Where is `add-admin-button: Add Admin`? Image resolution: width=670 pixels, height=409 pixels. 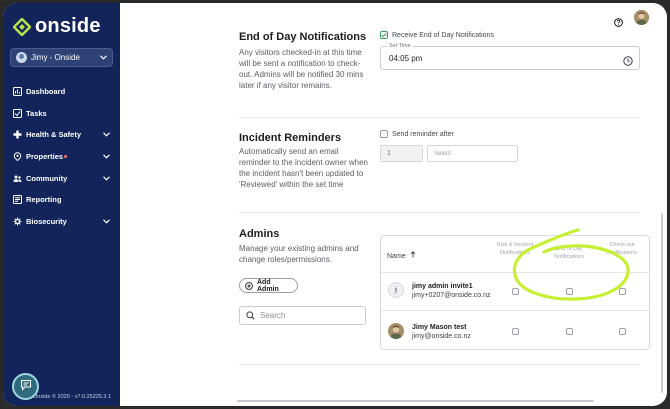 add-admin-button: Add Admin is located at coordinates (268, 285).